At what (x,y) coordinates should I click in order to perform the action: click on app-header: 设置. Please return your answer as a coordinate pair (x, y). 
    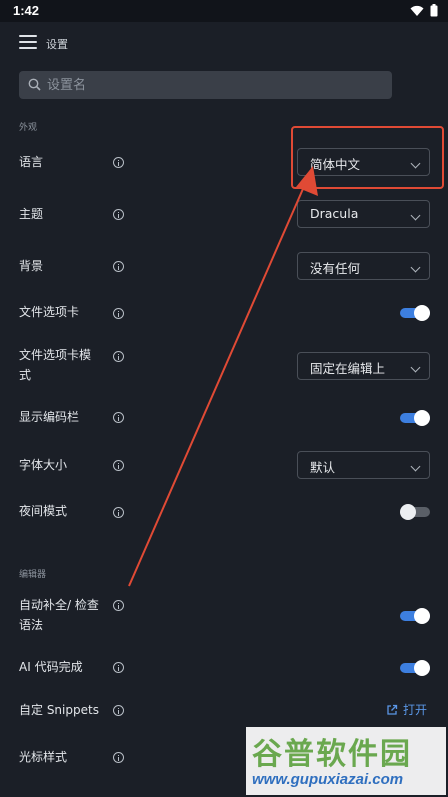
    Looking at the image, I should click on (224, 44).